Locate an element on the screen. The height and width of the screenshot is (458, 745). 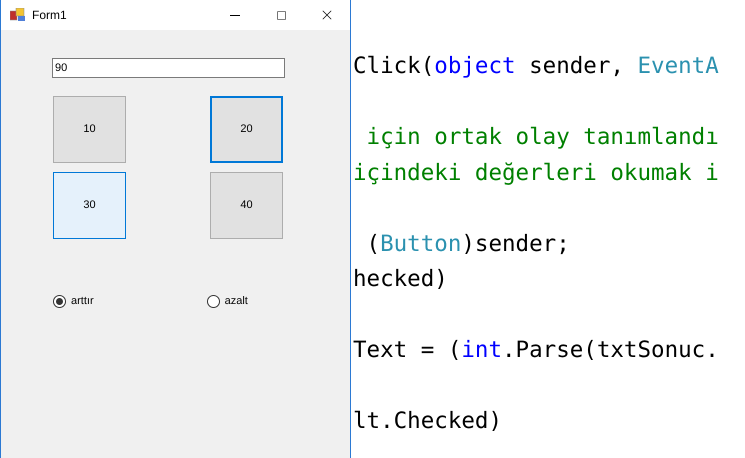
number-button: 10 is located at coordinates (89, 129).